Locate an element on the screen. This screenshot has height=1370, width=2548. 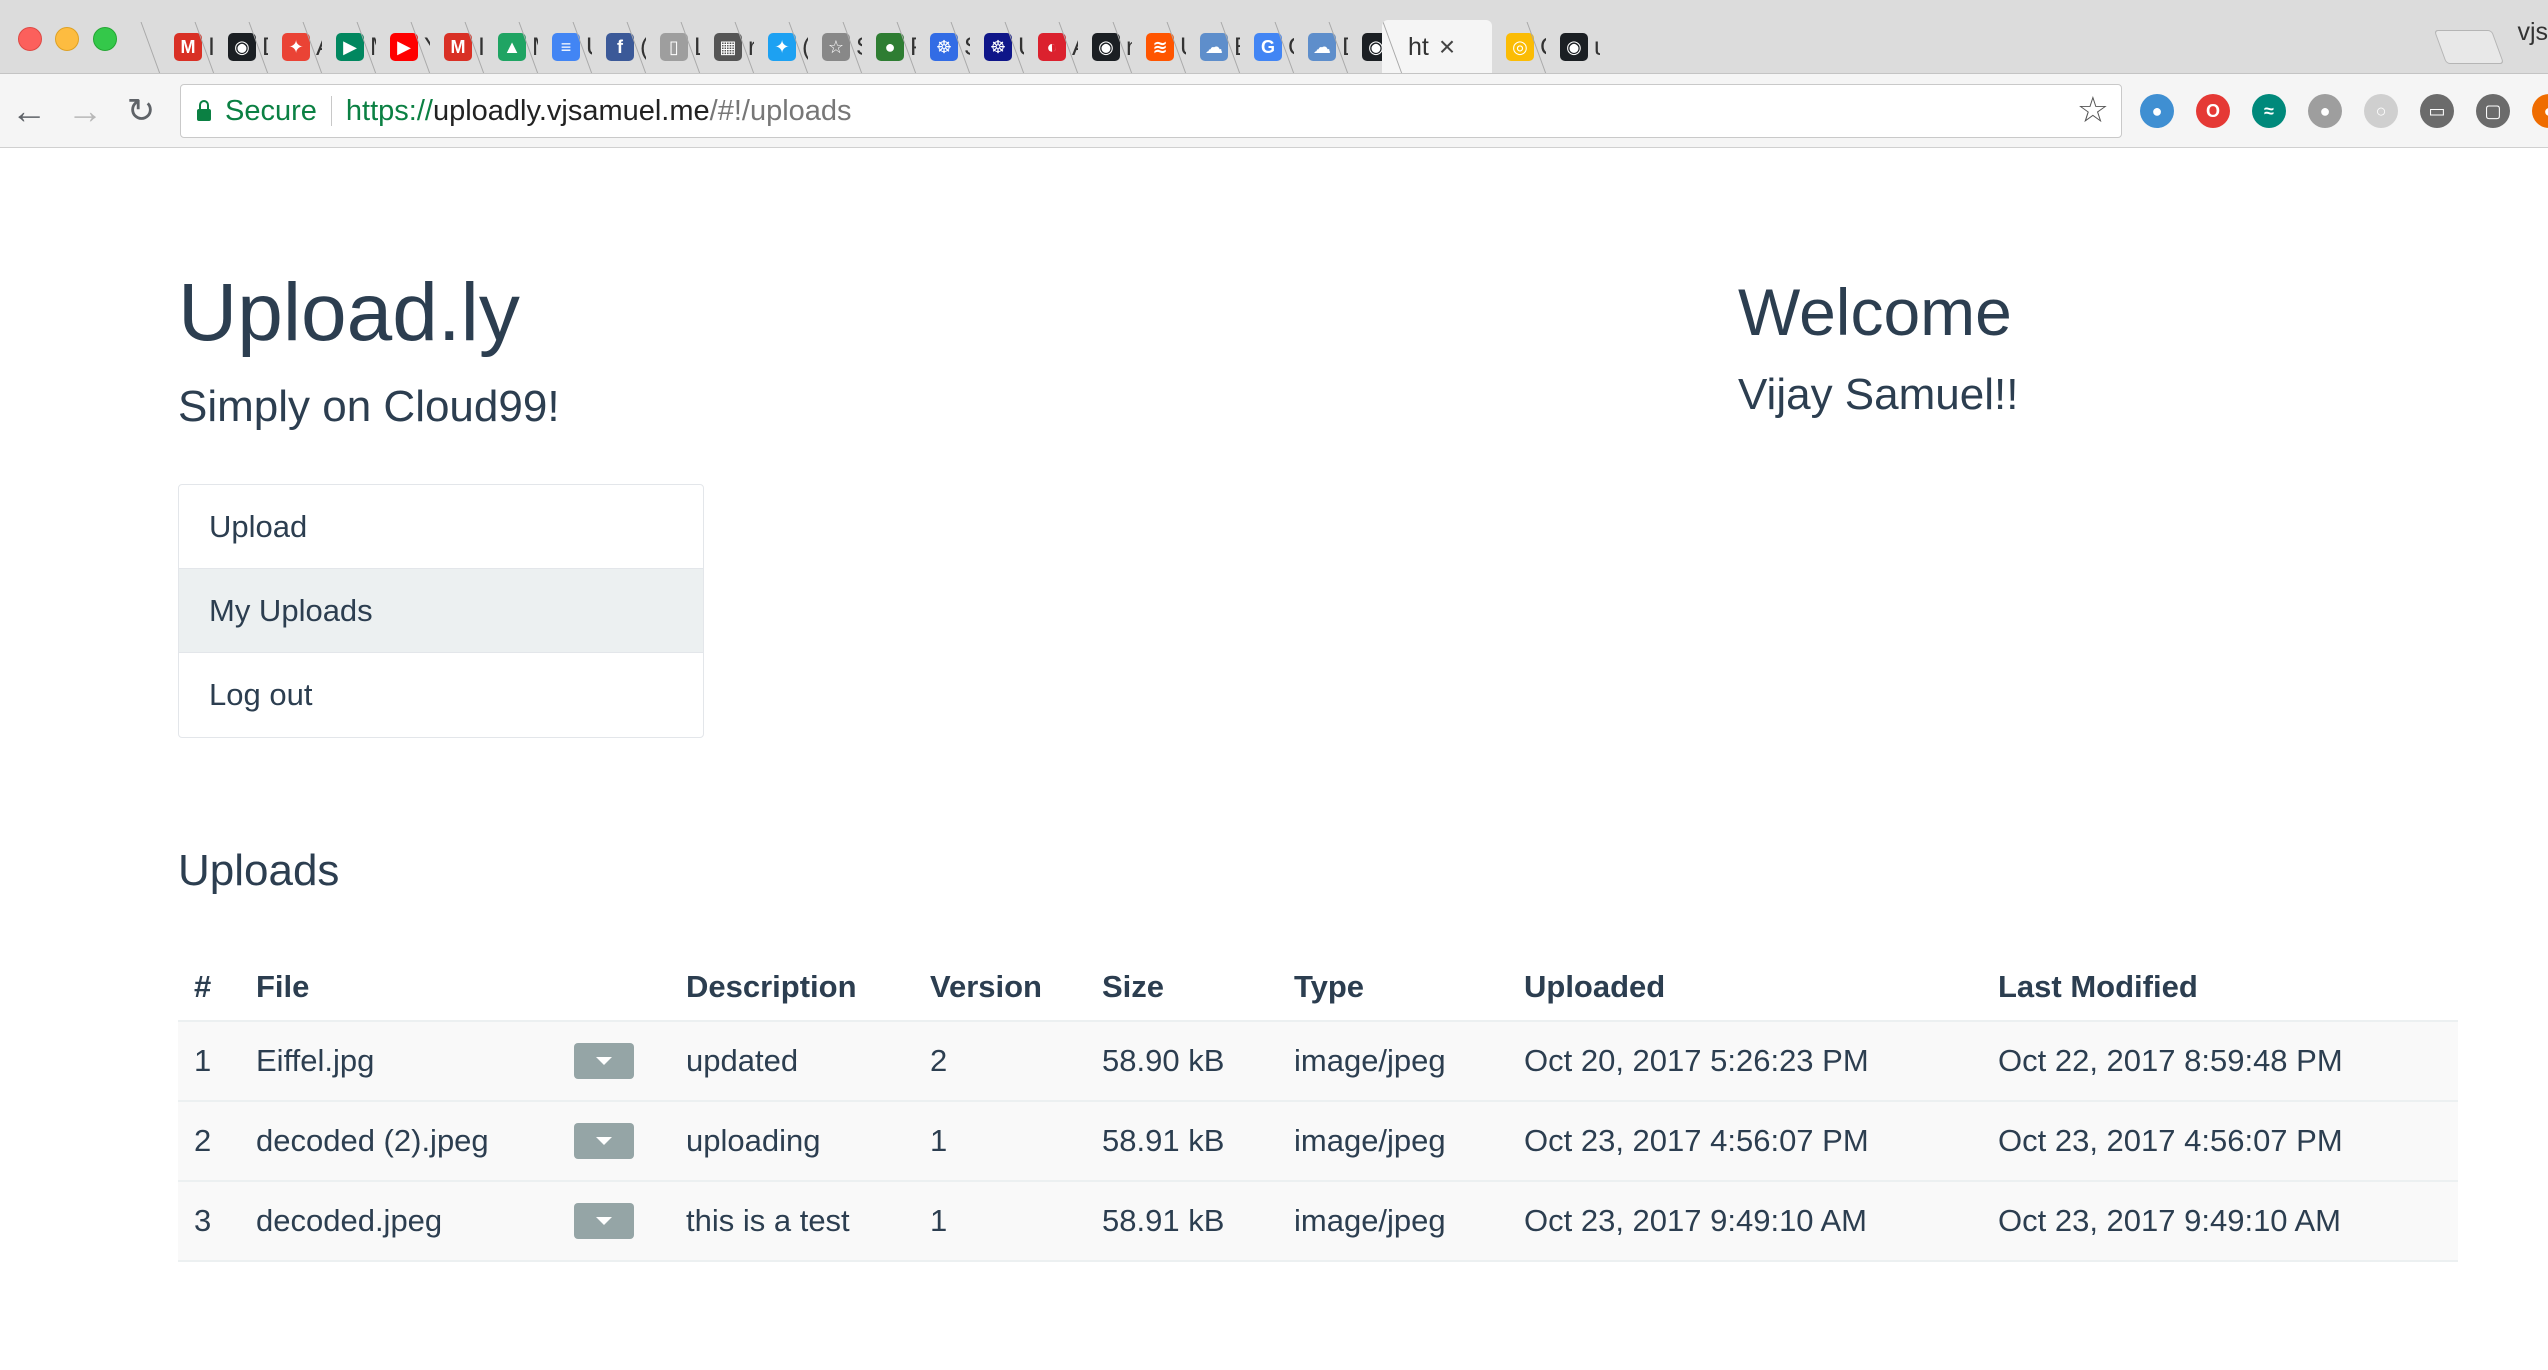
side-menu: Upload My Uploads Log out is located at coordinates (441, 611).